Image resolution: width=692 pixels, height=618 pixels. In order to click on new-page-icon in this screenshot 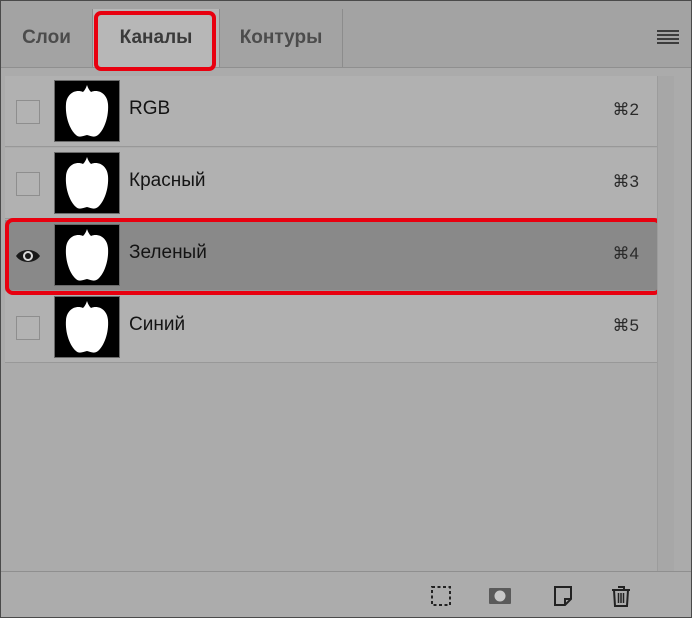, I will do `click(563, 596)`.